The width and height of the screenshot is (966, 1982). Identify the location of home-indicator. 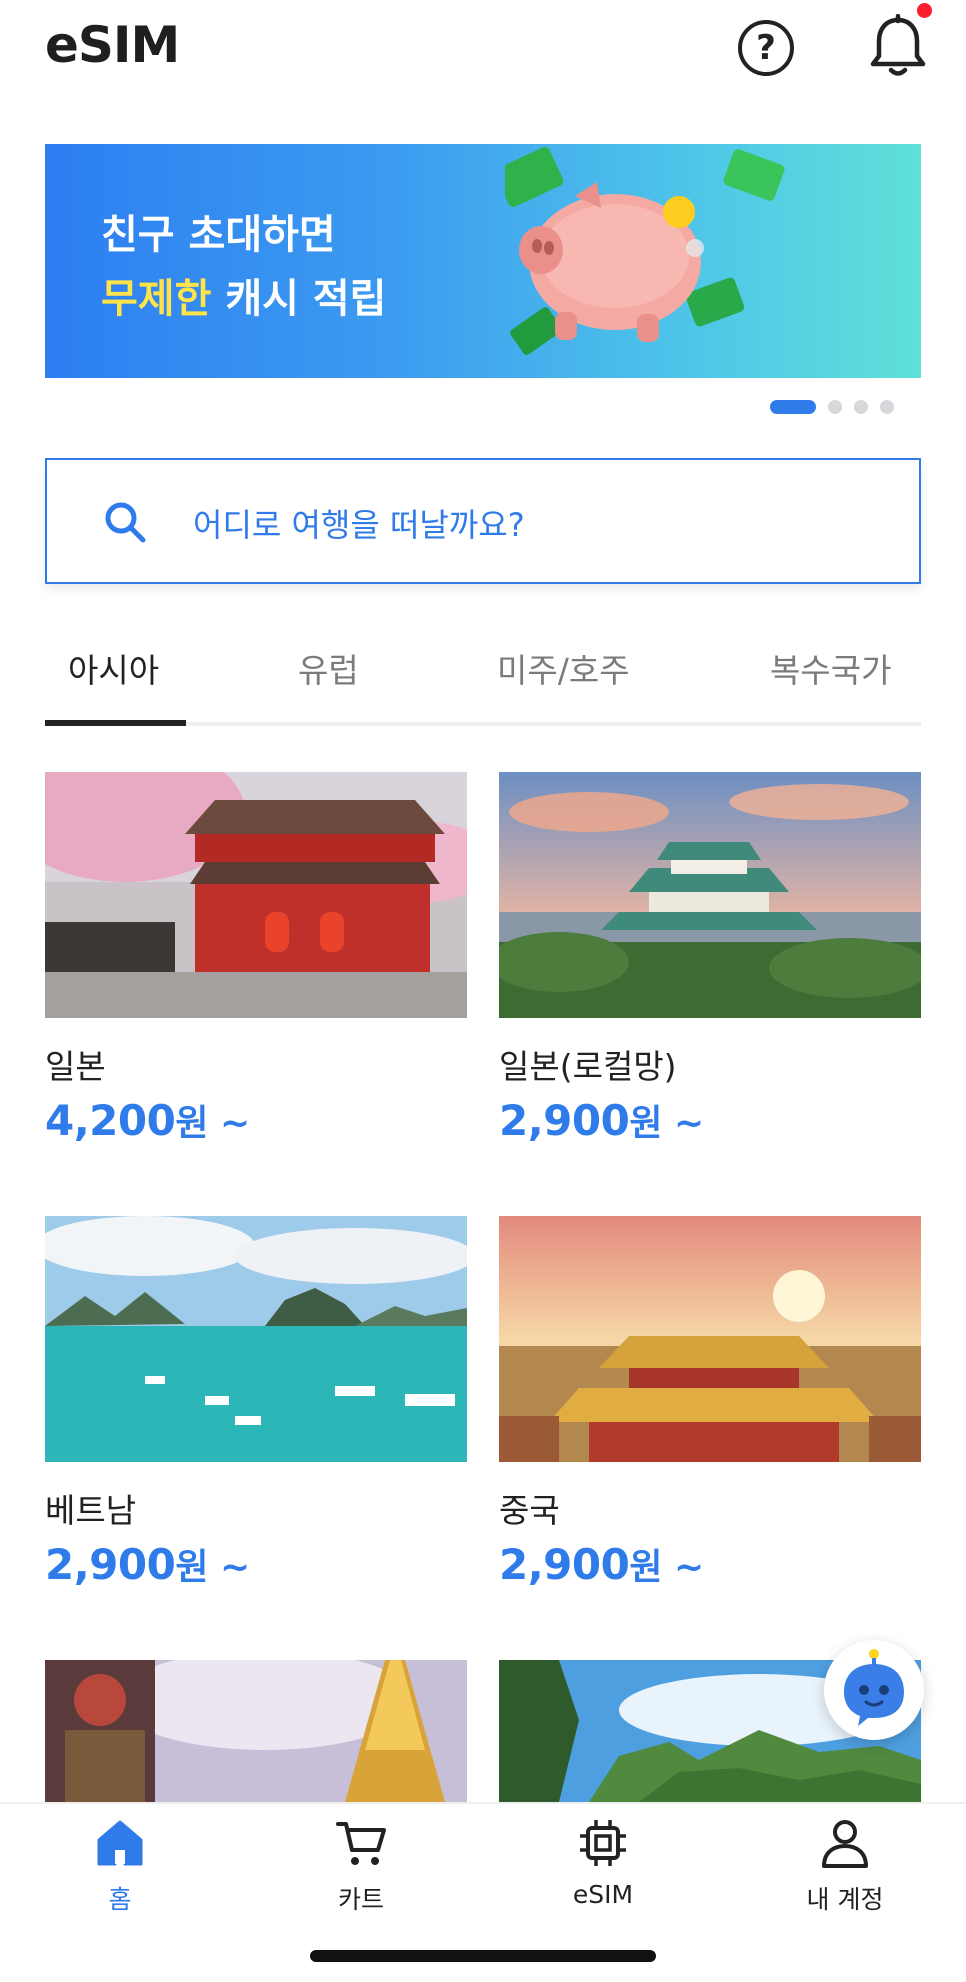
(483, 1956).